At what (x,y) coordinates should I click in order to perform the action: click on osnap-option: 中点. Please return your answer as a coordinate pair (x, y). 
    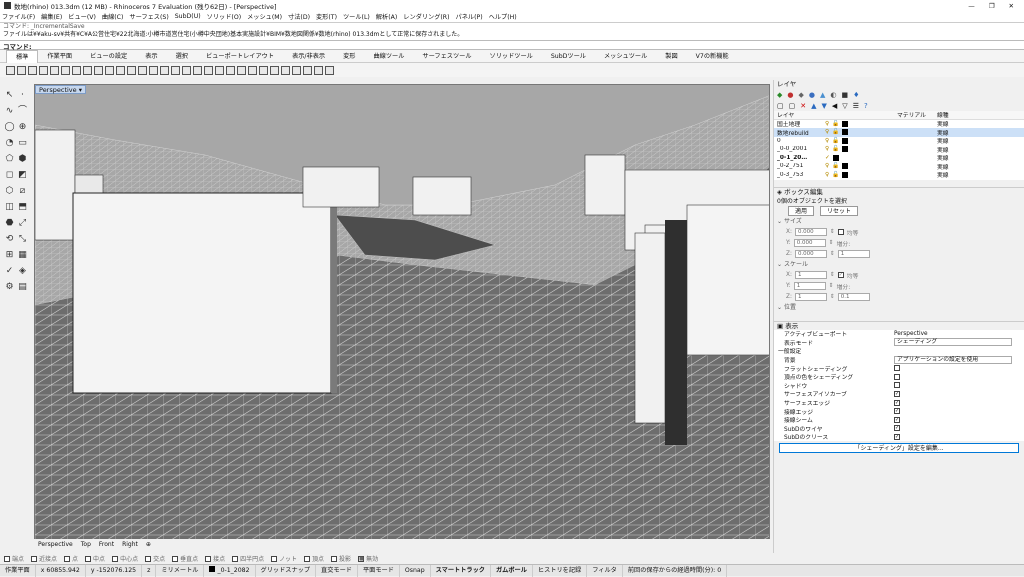
    Looking at the image, I should click on (95, 558).